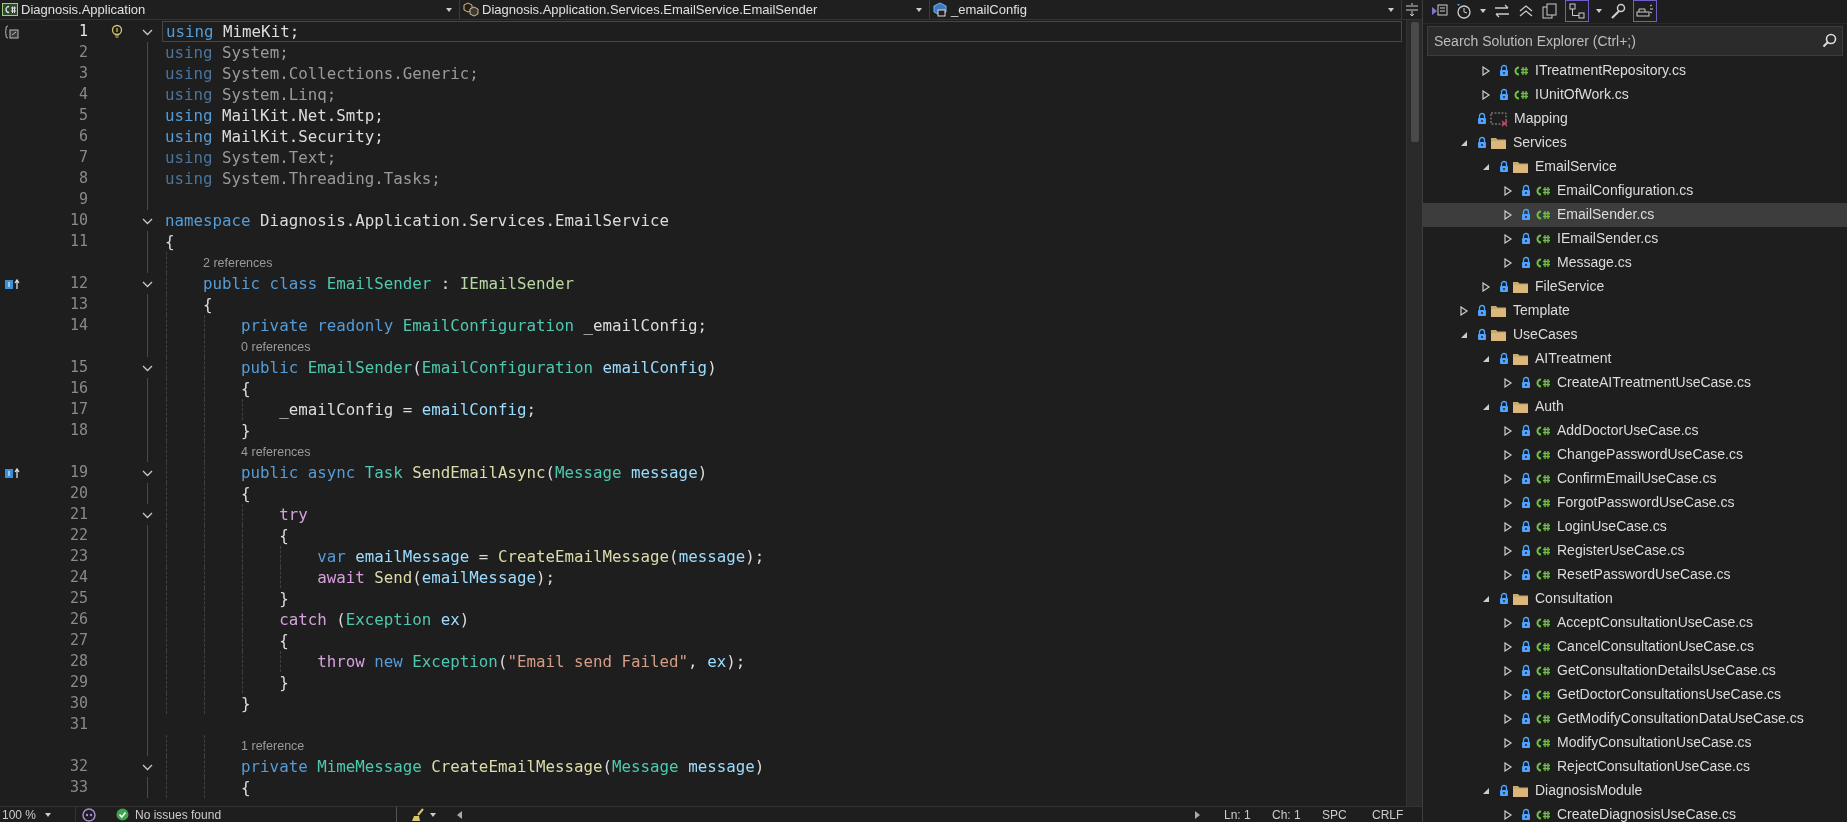 The width and height of the screenshot is (1847, 822). Describe the element at coordinates (1550, 11) in the screenshot. I see `copy-icon` at that location.